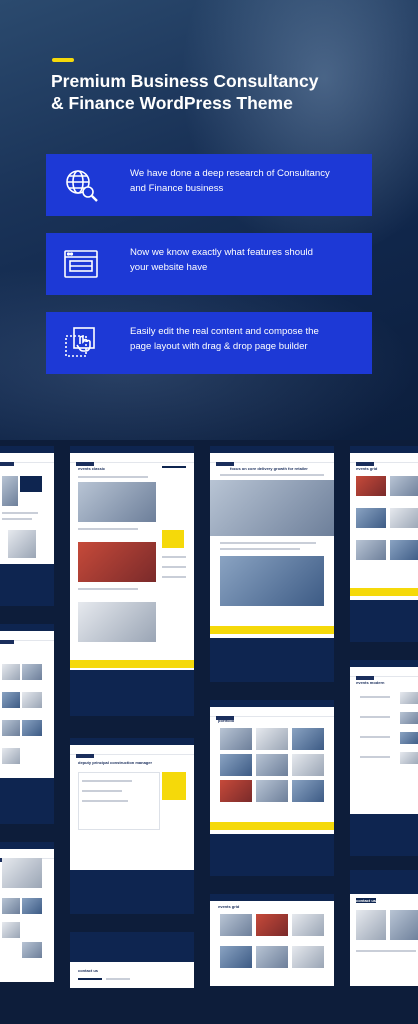 This screenshot has height=1024, width=418. I want to click on accent-bar, so click(63, 60).